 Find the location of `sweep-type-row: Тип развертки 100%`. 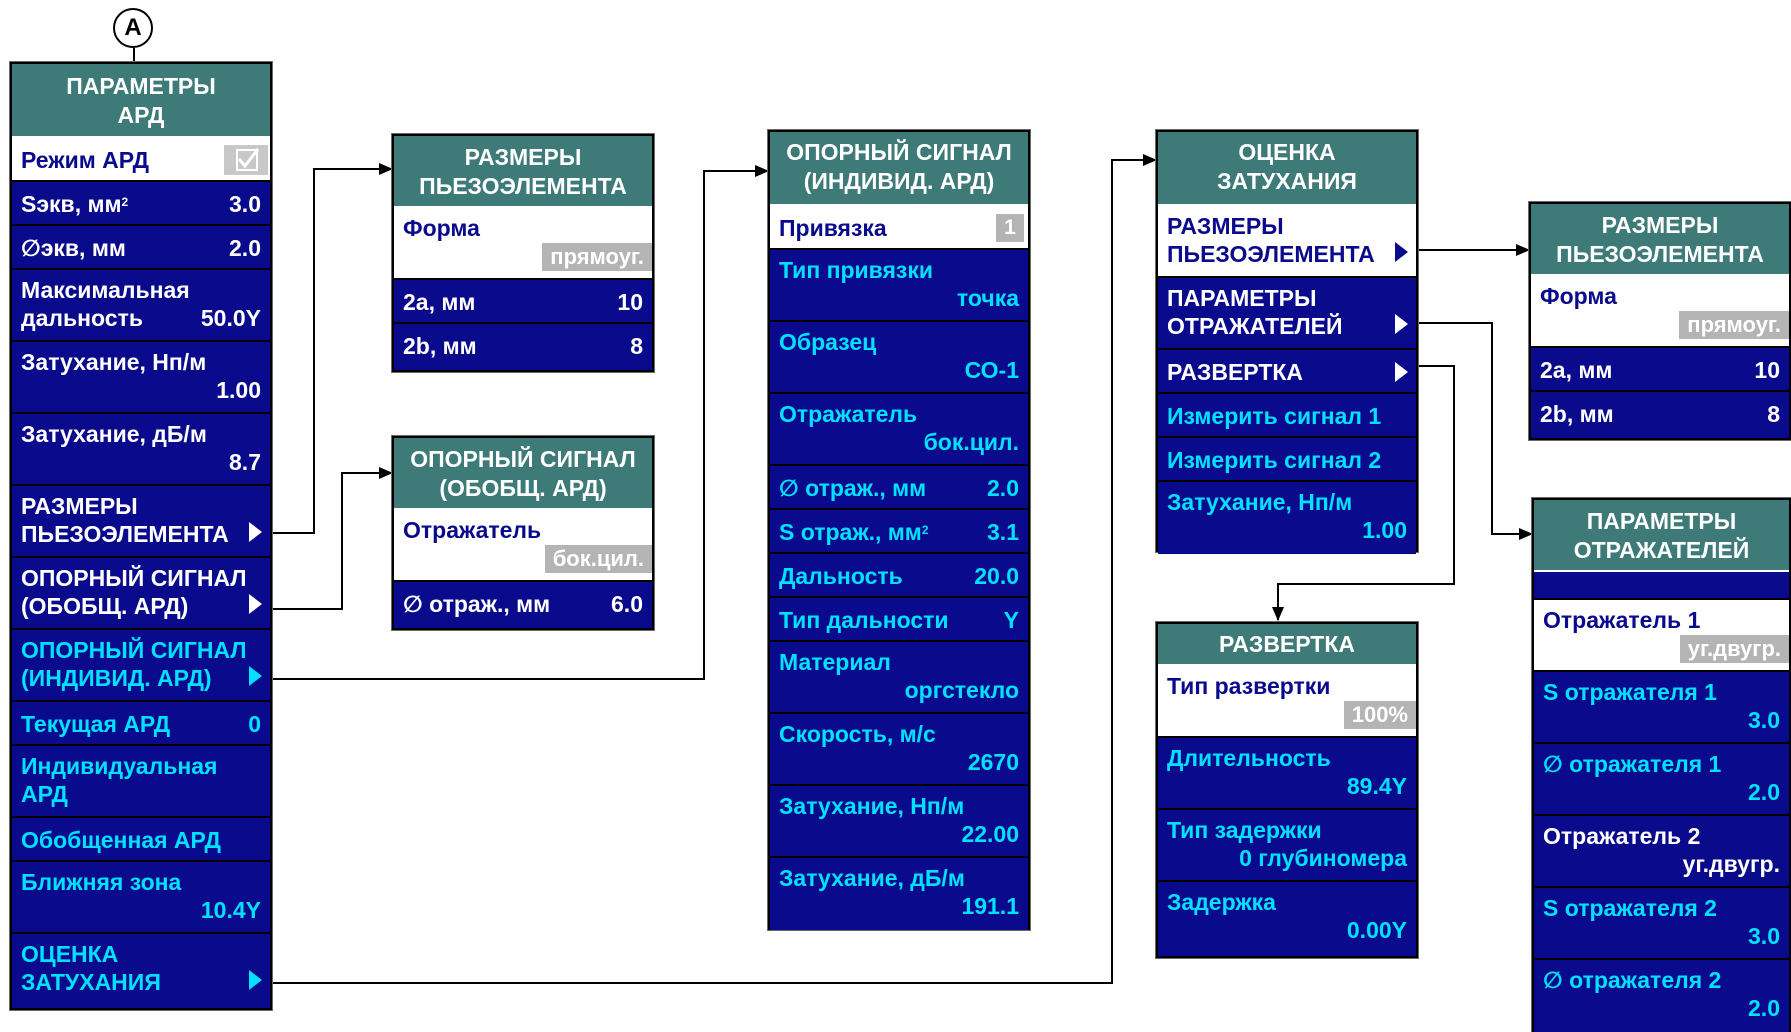

sweep-type-row: Тип развертки 100% is located at coordinates (1287, 702).